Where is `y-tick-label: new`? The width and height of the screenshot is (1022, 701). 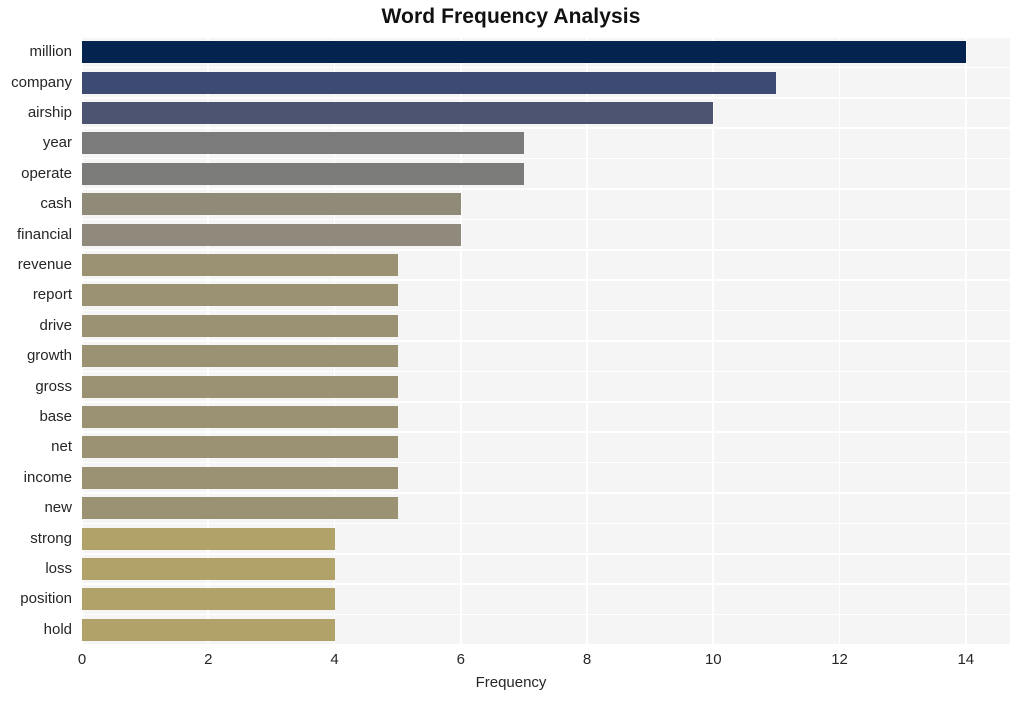
y-tick-label: new is located at coordinates (58, 508).